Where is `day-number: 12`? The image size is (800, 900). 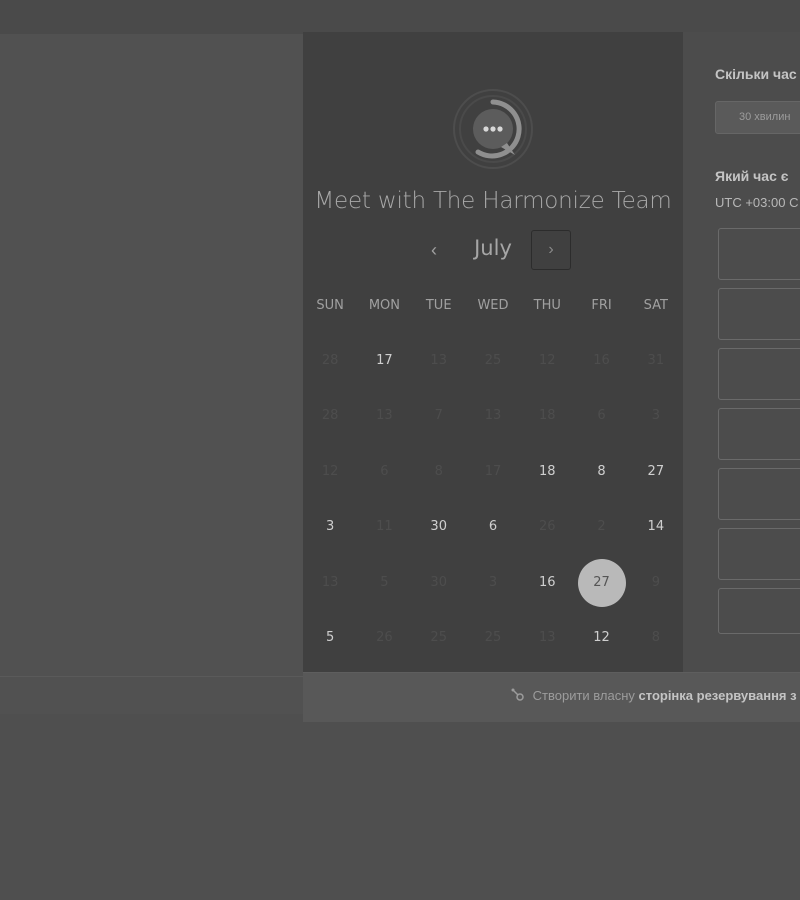 day-number: 12 is located at coordinates (601, 638).